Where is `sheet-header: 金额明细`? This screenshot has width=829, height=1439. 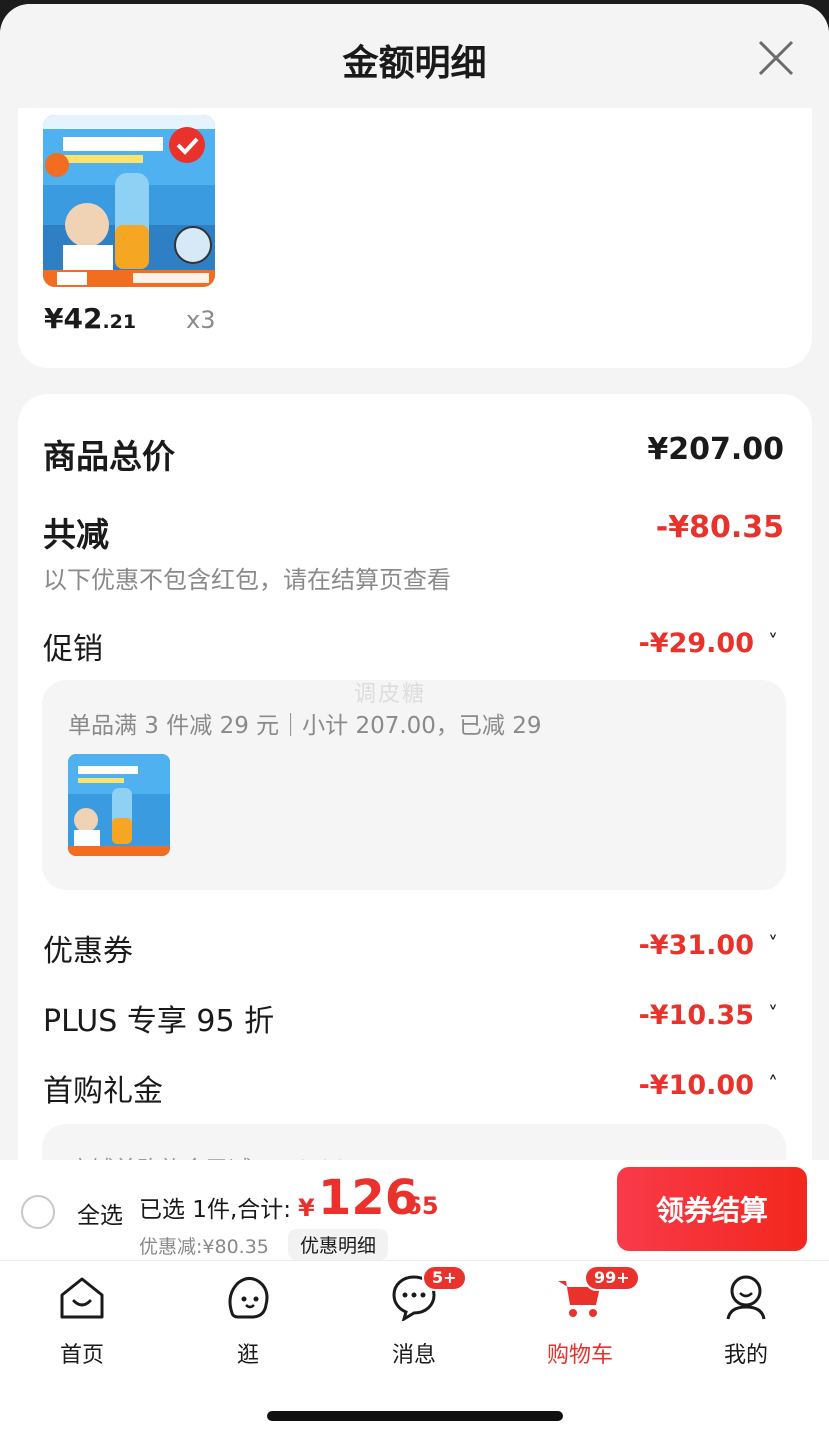 sheet-header: 金额明细 is located at coordinates (414, 57).